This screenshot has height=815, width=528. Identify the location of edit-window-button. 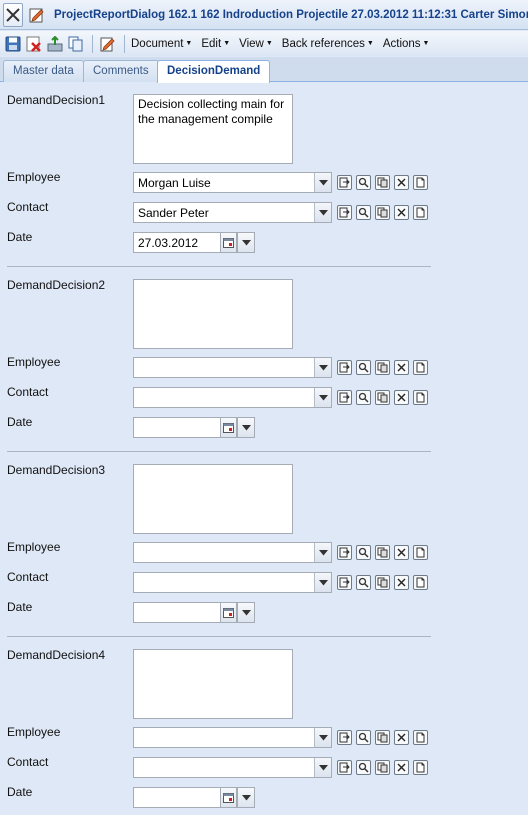
(37, 15).